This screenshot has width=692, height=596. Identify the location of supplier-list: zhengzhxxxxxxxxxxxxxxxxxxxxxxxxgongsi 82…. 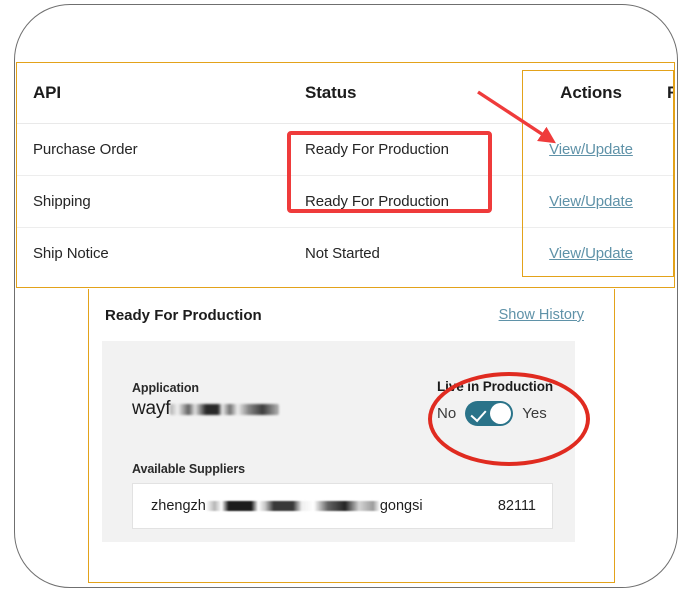
(342, 506).